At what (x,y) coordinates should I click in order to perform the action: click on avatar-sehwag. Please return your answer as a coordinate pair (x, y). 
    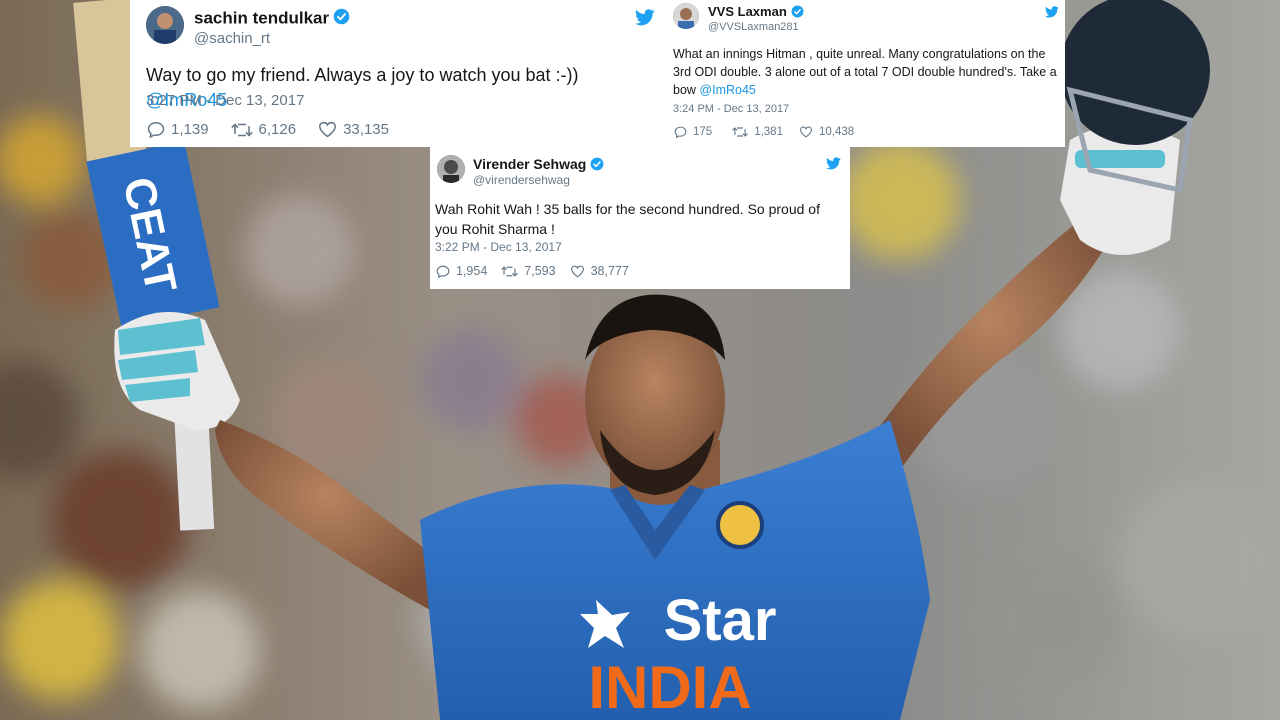
    Looking at the image, I should click on (451, 169).